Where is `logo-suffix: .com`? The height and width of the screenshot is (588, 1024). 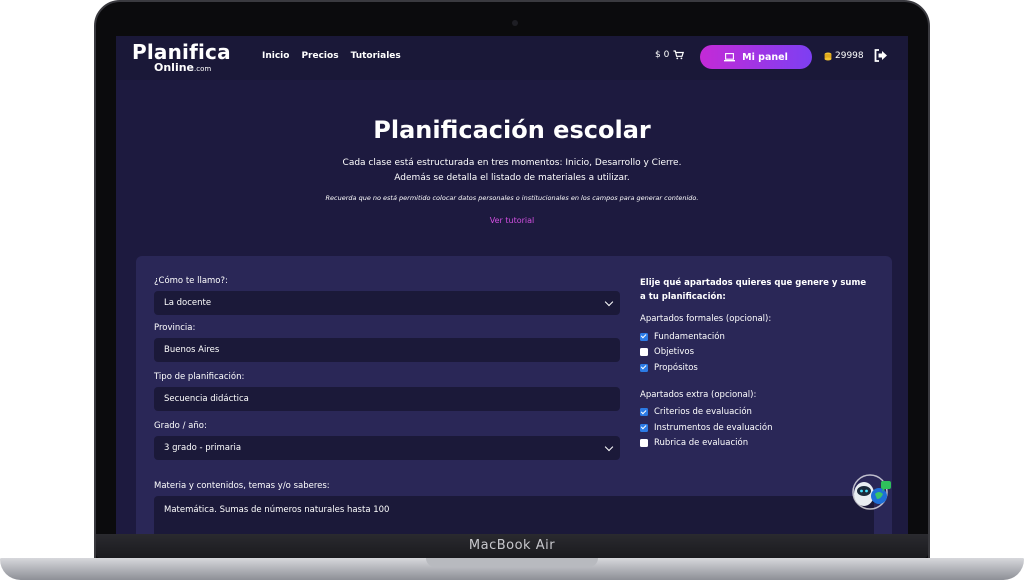
logo-suffix: .com is located at coordinates (203, 69).